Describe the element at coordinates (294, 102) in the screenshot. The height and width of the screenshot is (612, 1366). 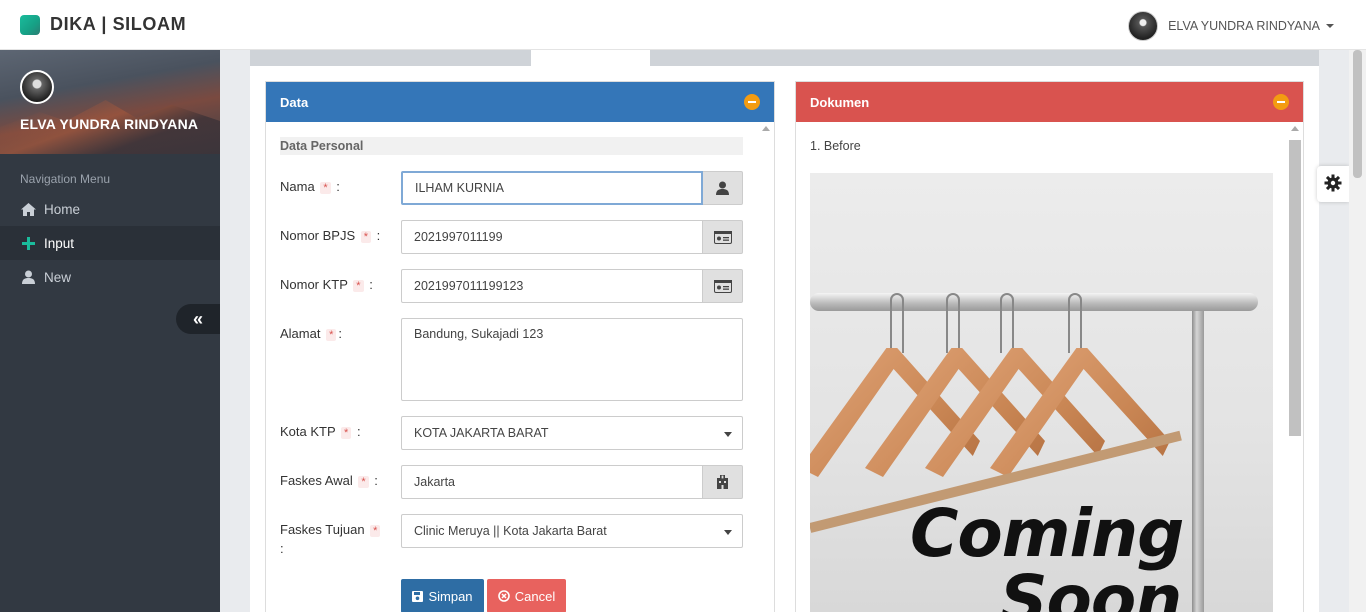
I see `panel-title: Data` at that location.